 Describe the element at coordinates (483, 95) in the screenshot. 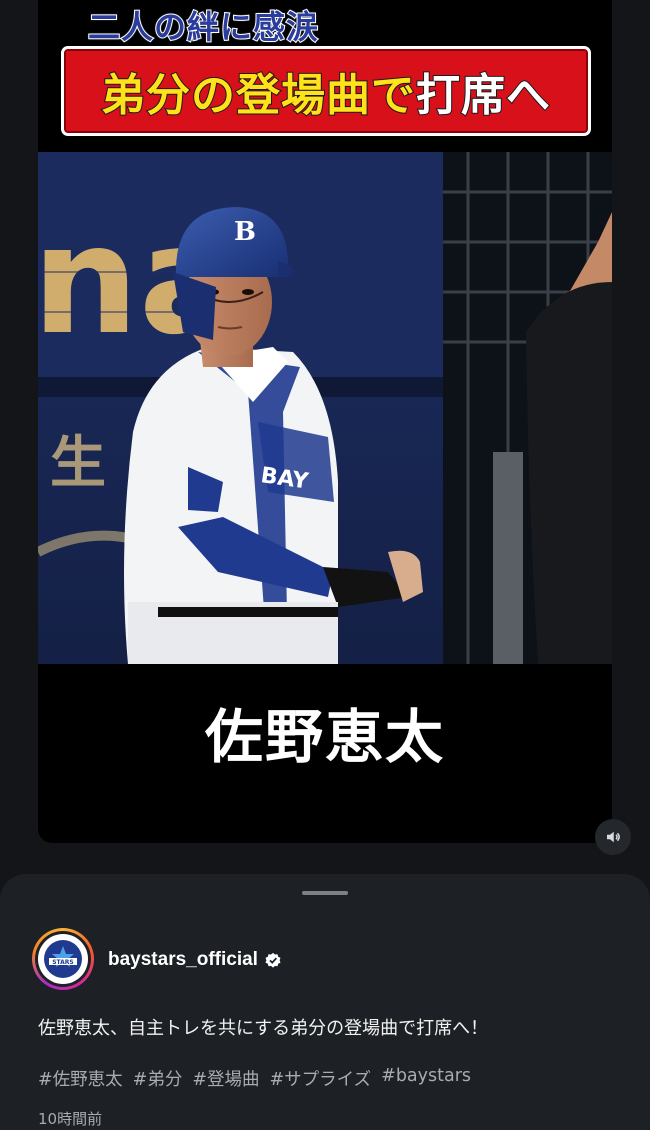

I see `headline-banner-end: 打席へ` at that location.